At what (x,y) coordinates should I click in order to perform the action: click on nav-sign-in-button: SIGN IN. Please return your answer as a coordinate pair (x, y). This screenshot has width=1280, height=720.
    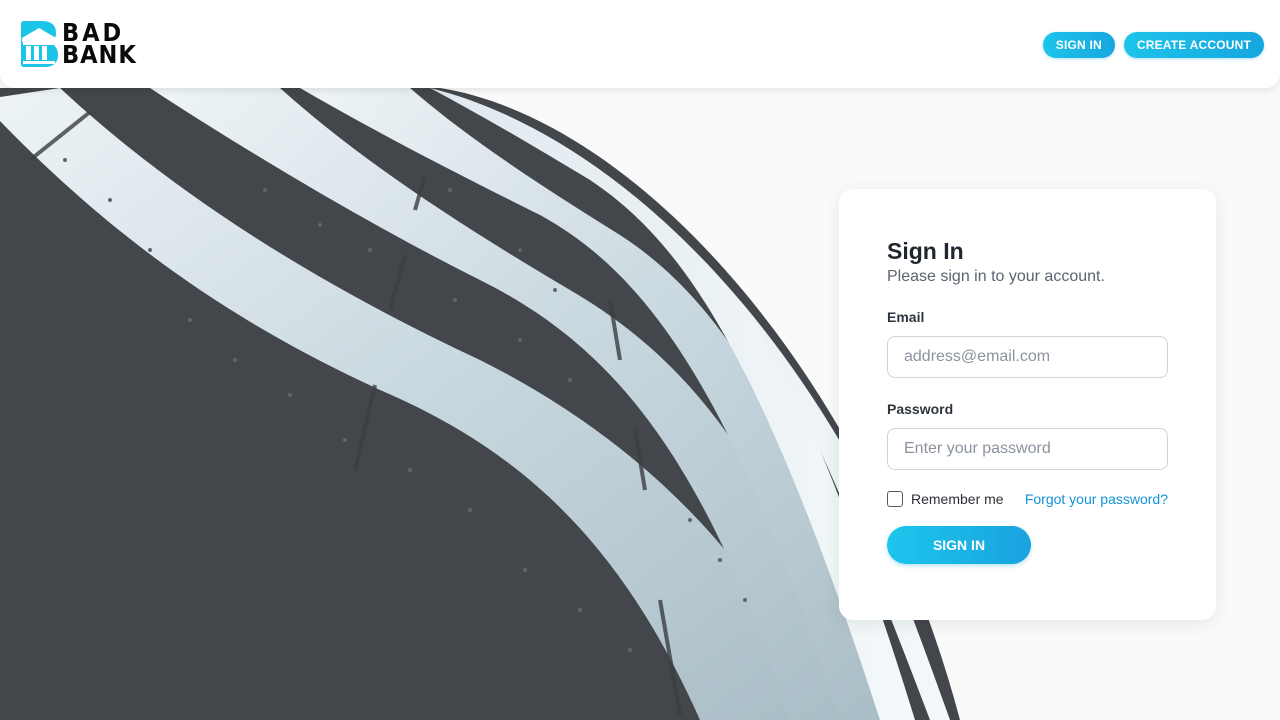
    Looking at the image, I should click on (1078, 45).